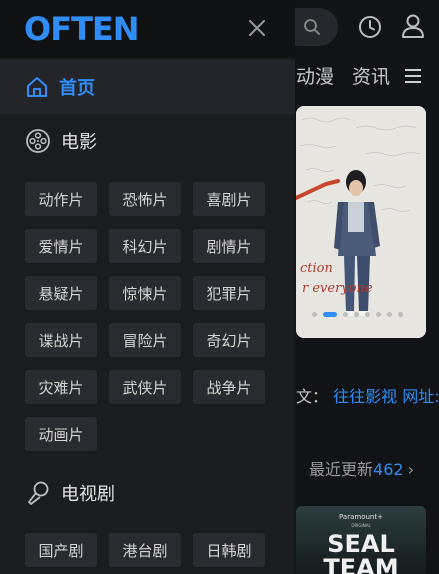 The height and width of the screenshot is (574, 439). I want to click on svg-text: ction, so click(316, 268).